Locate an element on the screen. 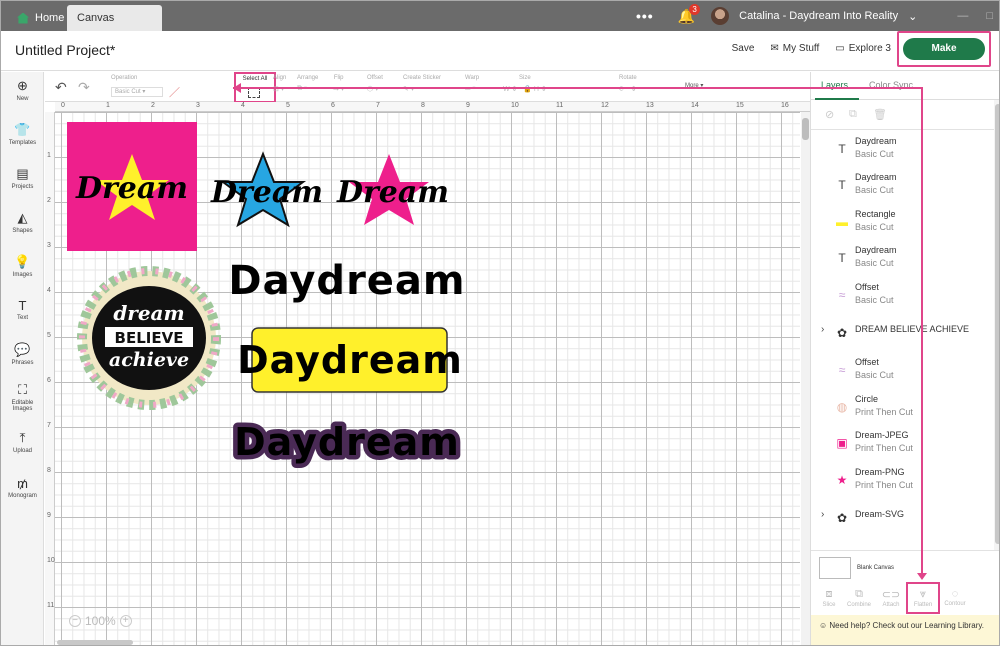 This screenshot has height=646, width=1000. size-tool: Size W ⇕ 🔒 H ⇕ is located at coordinates (525, 84).